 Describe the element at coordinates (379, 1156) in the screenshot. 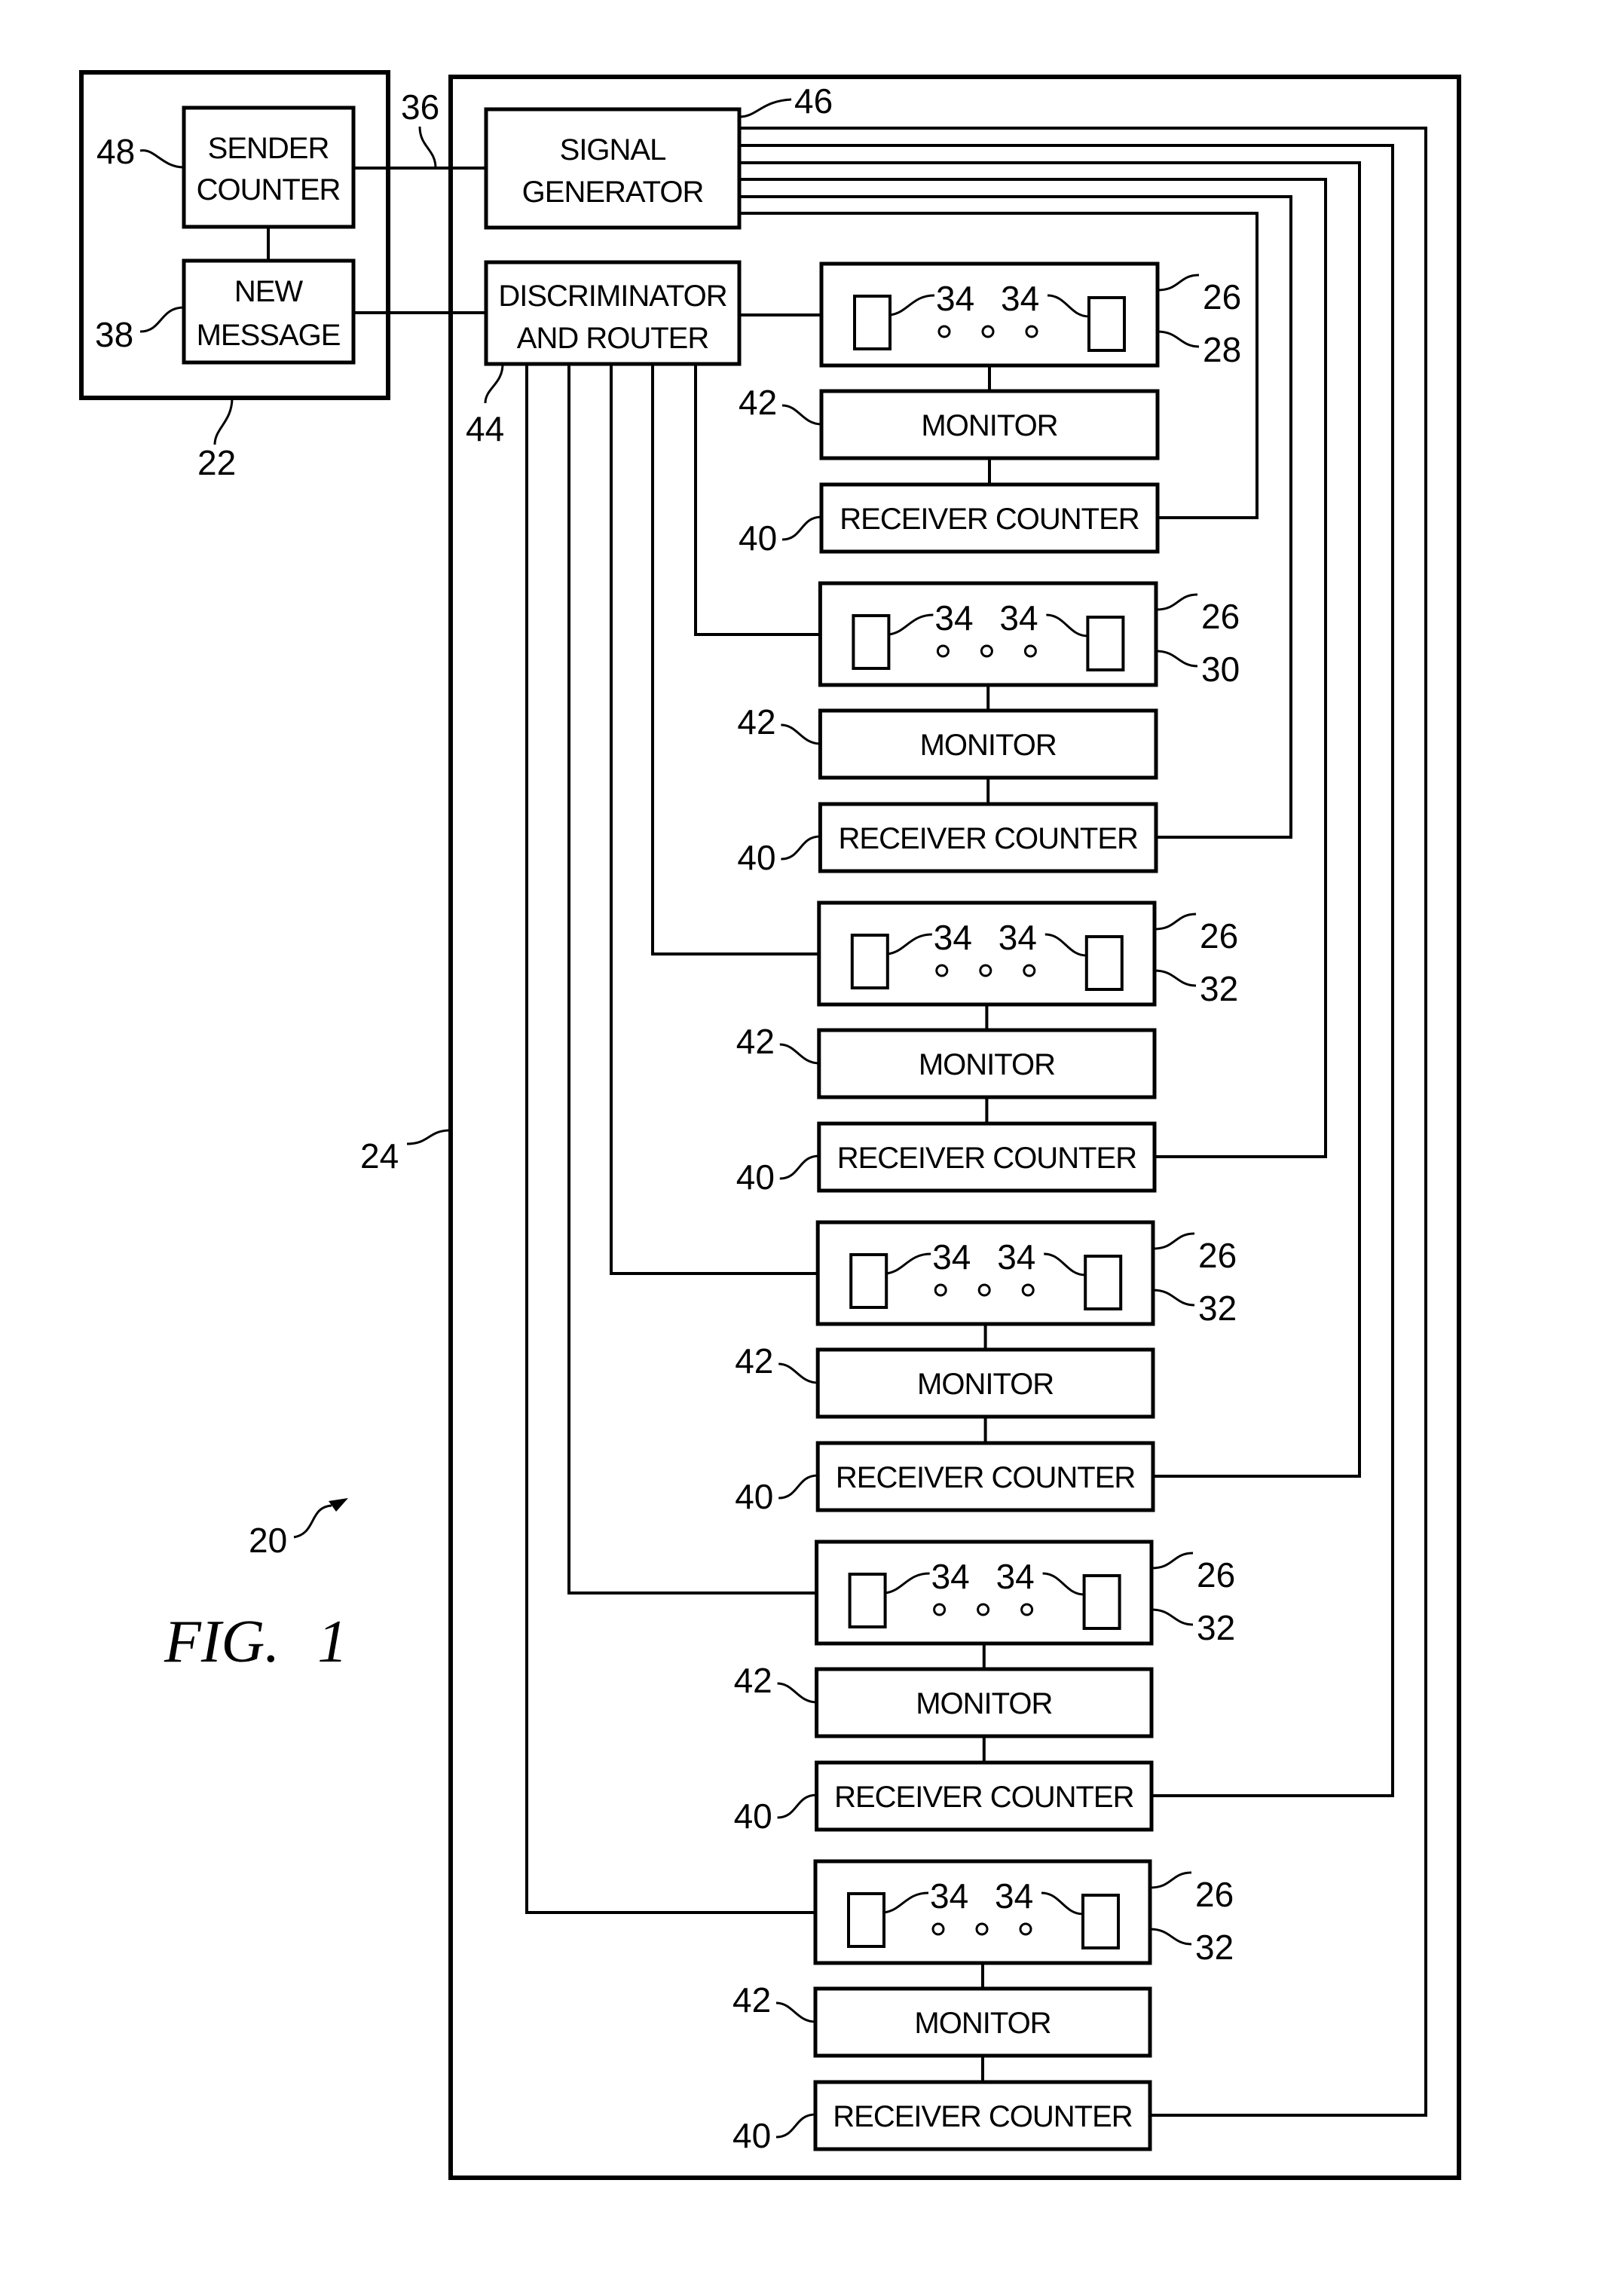

I see `ref-24: 24` at that location.